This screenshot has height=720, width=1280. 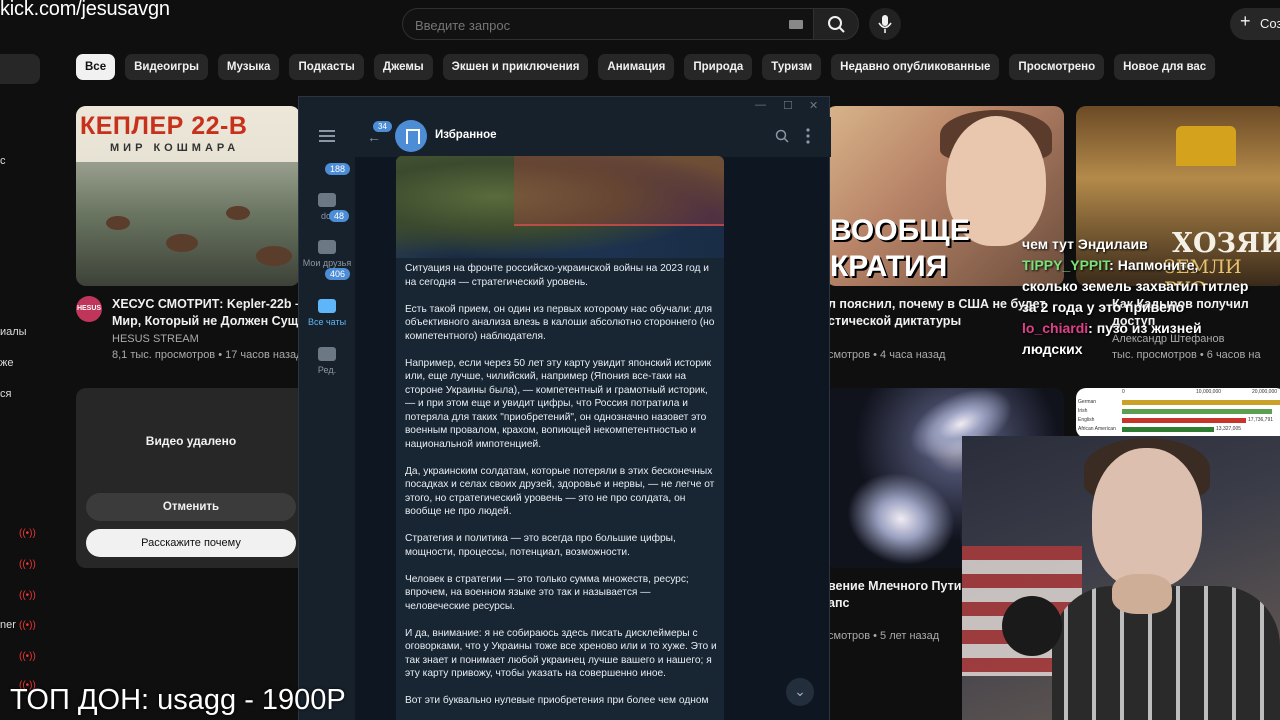 I want to click on galaxy-shape, so click(x=901, y=512).